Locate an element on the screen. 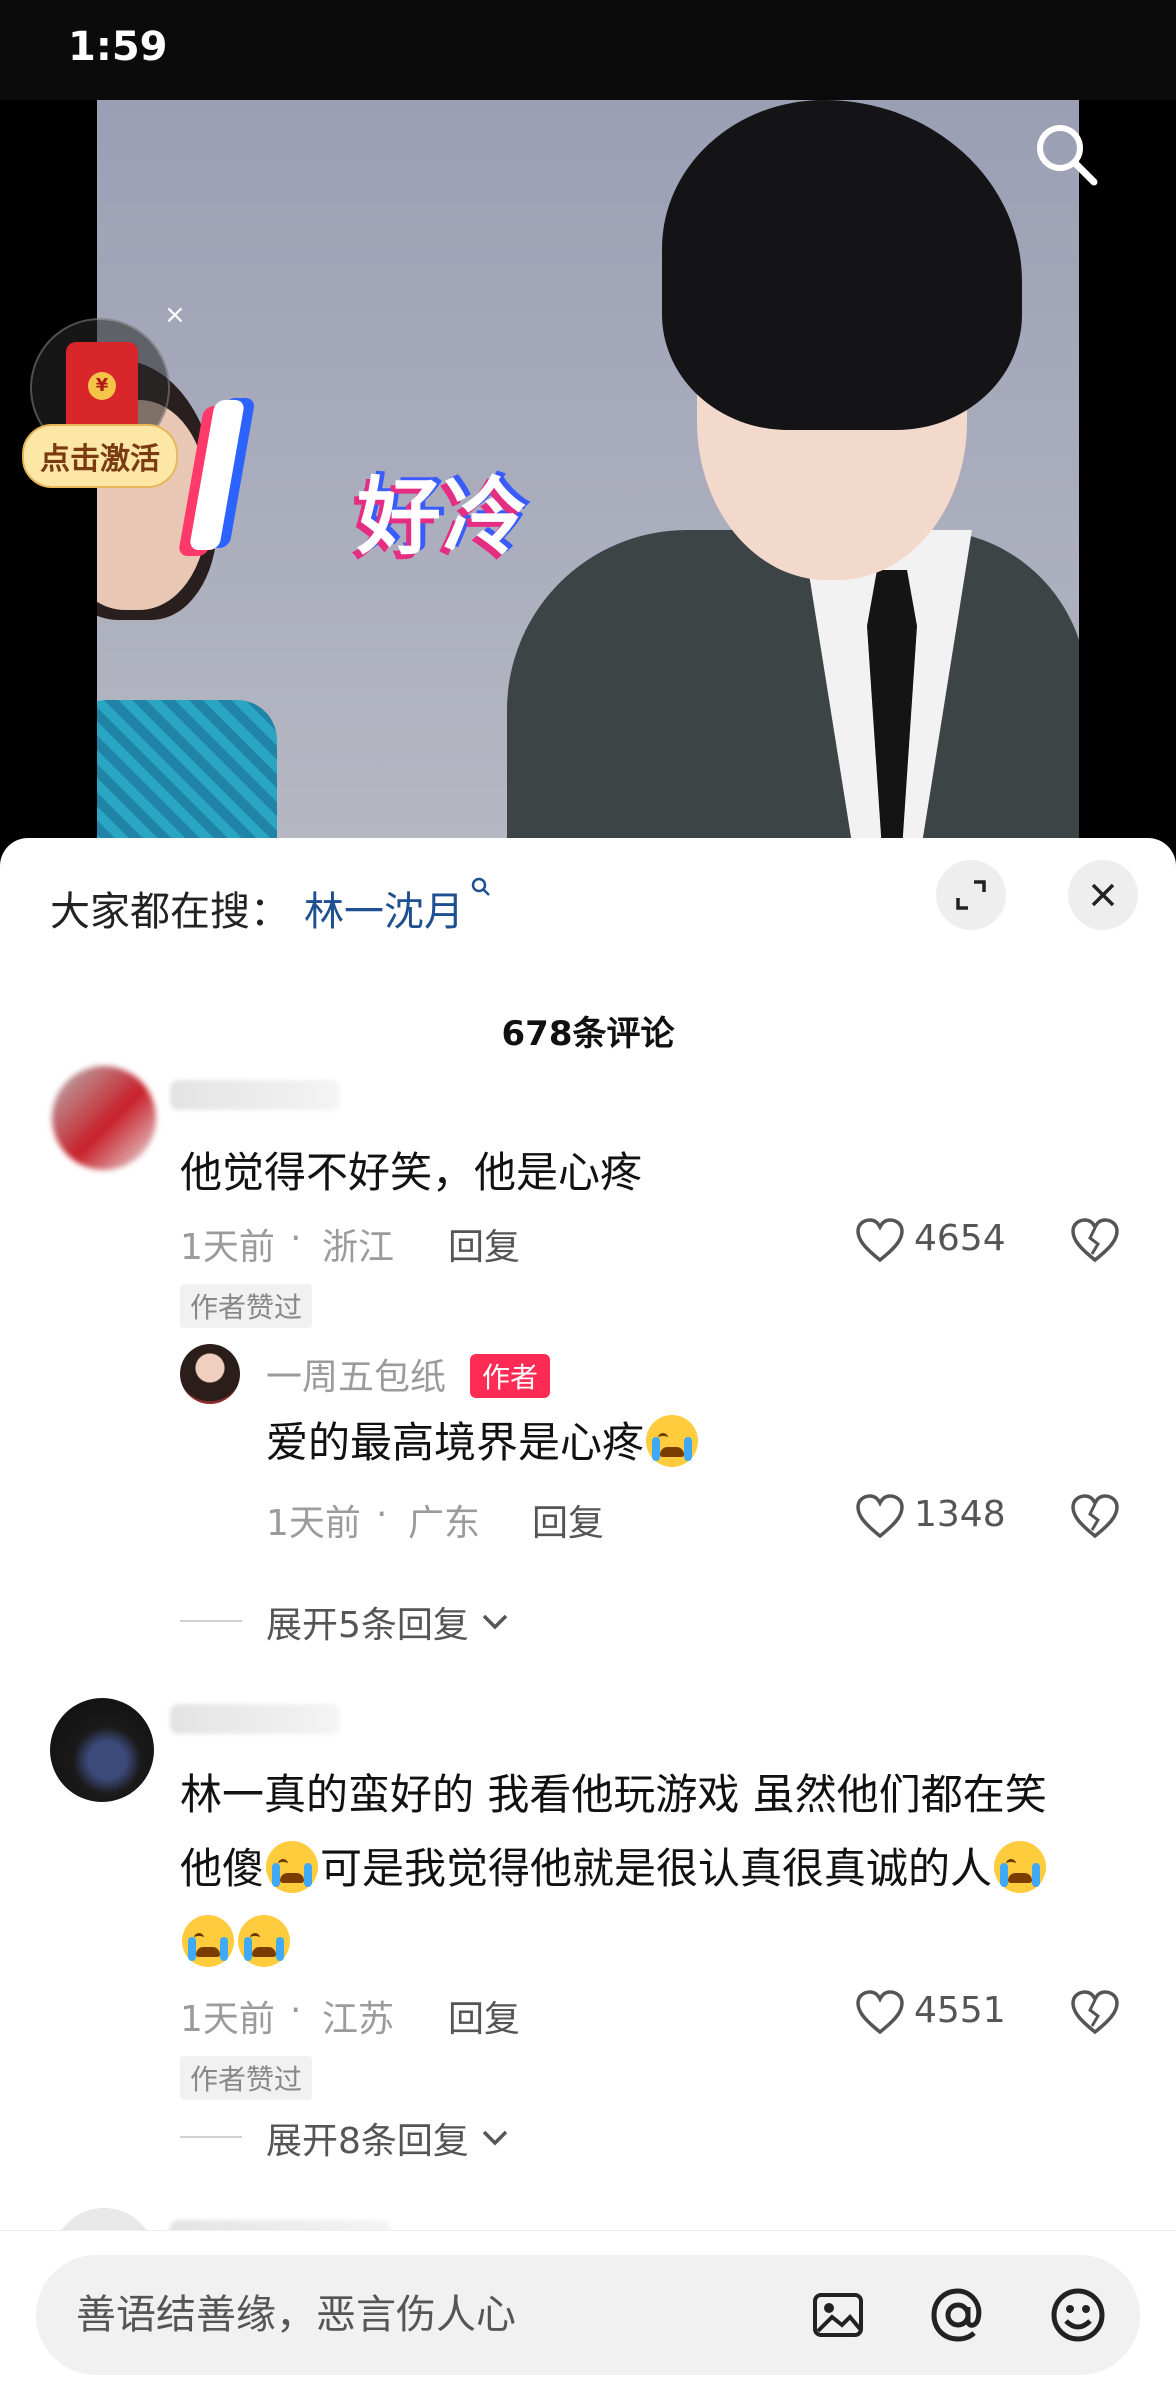 The image size is (1176, 2400). comment-location: 浙江 is located at coordinates (358, 1247).